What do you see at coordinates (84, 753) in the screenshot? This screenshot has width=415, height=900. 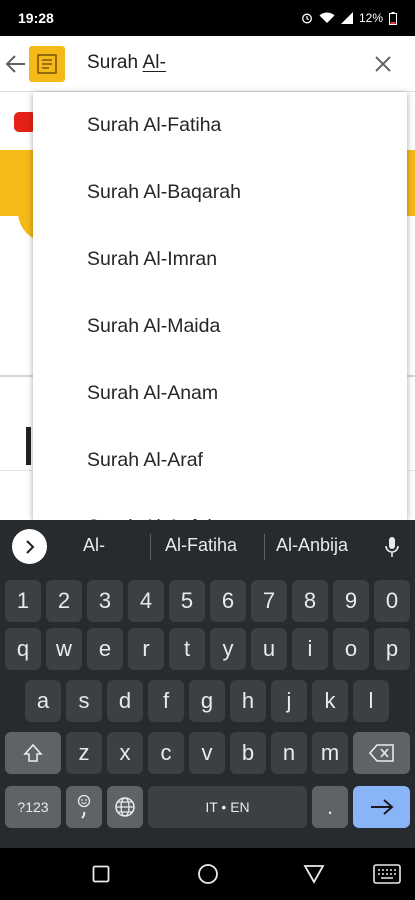 I see `key-z: z` at bounding box center [84, 753].